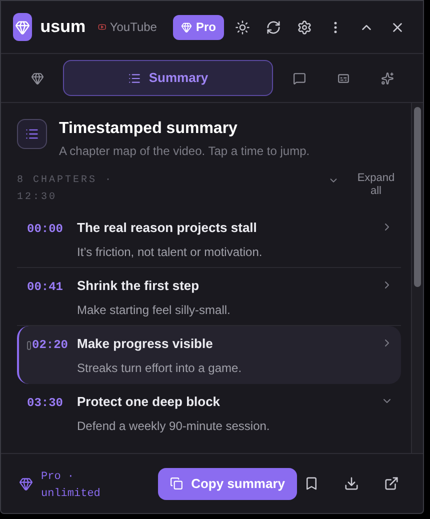  Describe the element at coordinates (65, 189) in the screenshot. I see `chapter-count: 8 CHAPTERS · 12:30` at that location.